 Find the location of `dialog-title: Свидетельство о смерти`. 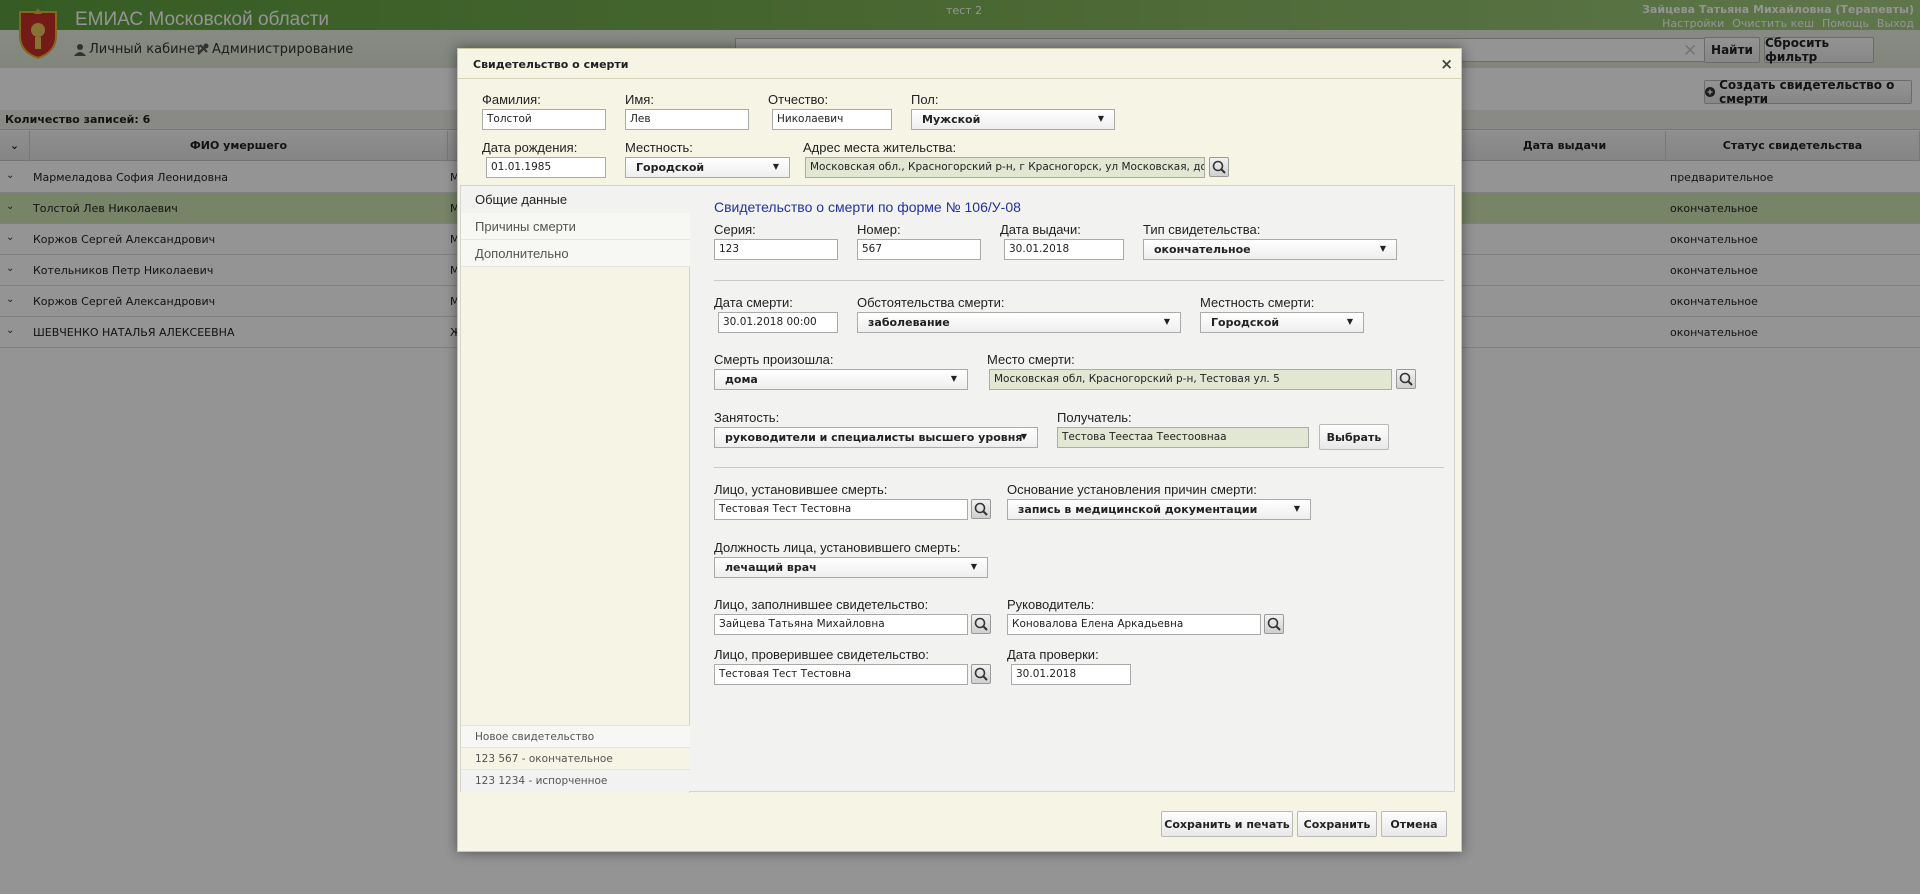

dialog-title: Свидетельство о смерти is located at coordinates (551, 64).